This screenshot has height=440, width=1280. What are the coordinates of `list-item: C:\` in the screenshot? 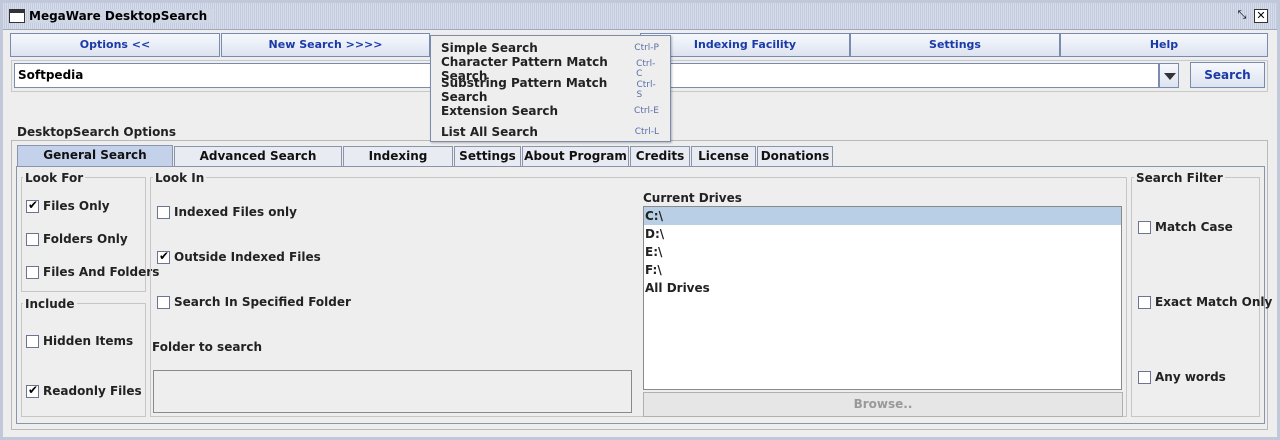 It's located at (882, 216).